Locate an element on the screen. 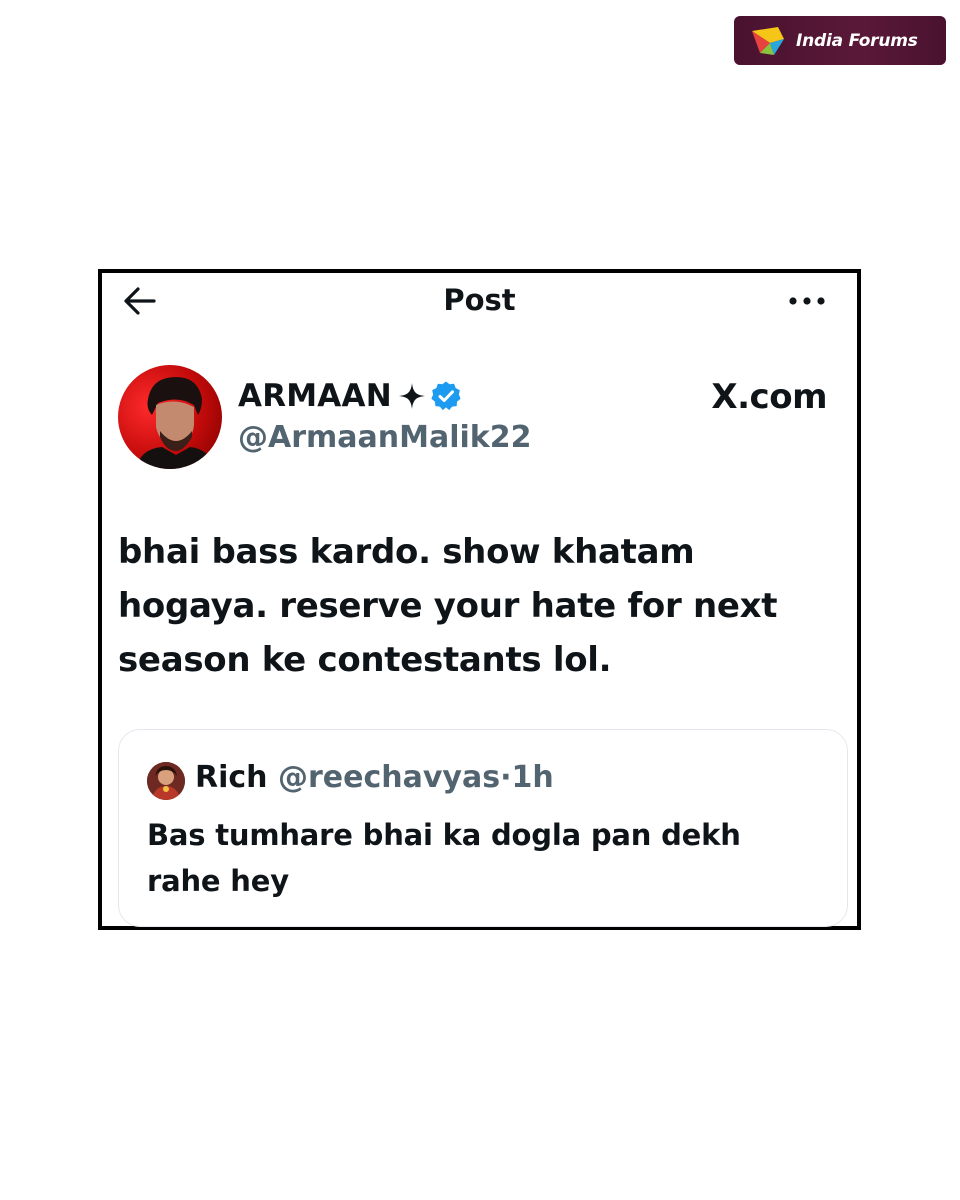  quoted-author-name: Rich is located at coordinates (231, 777).